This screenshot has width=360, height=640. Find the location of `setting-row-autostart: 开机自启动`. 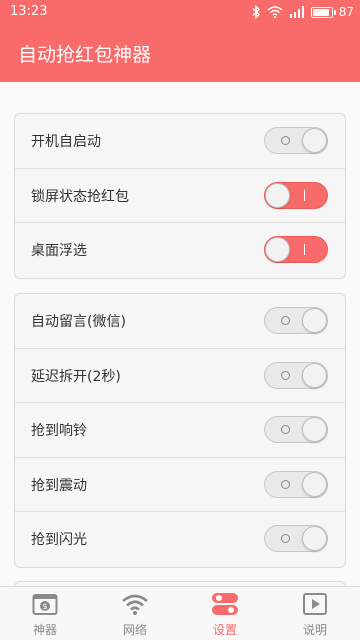

setting-row-autostart: 开机自启动 is located at coordinates (180, 141).